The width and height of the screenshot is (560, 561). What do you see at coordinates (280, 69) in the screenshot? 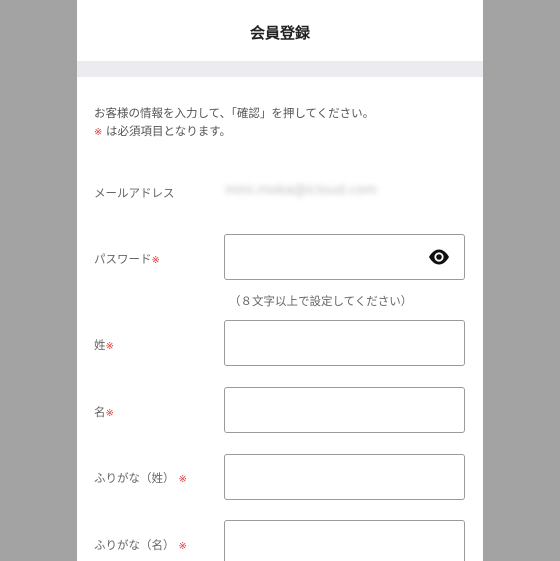
I see `header-divider-band` at bounding box center [280, 69].